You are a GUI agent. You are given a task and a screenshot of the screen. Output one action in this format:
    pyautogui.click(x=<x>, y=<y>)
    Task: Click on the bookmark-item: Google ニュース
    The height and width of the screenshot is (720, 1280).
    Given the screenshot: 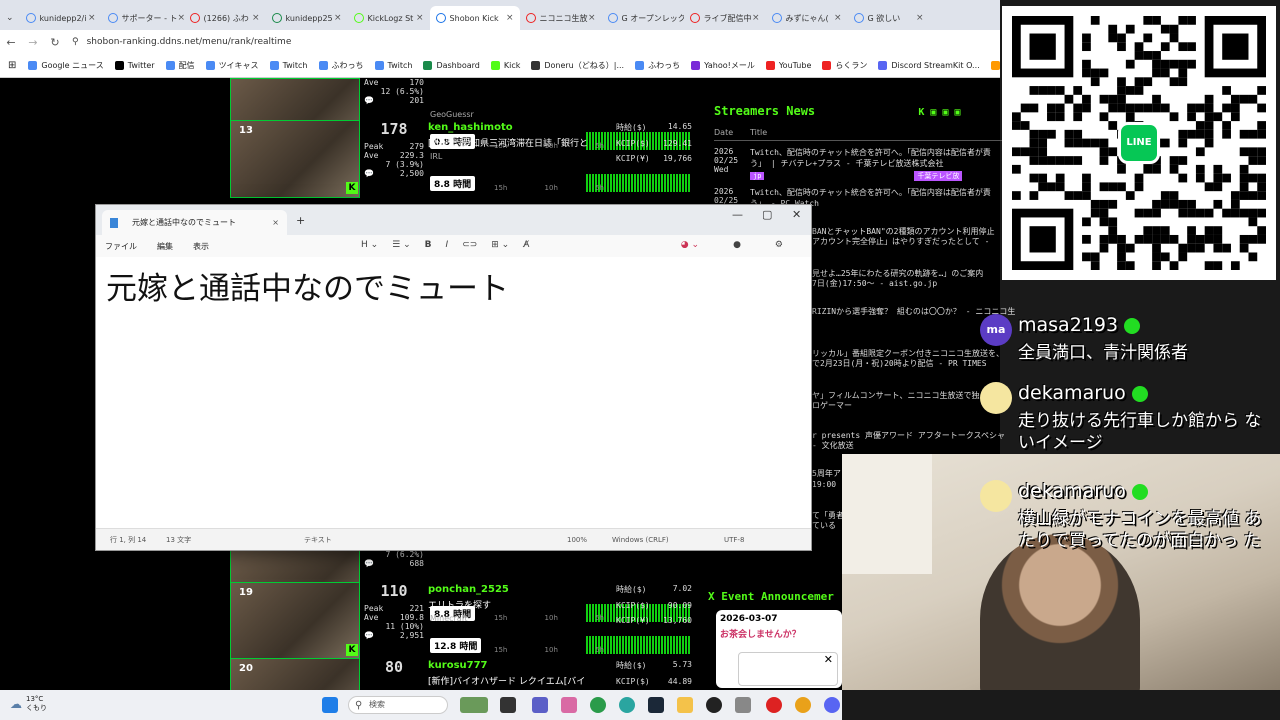 What is the action you would take?
    pyautogui.click(x=66, y=65)
    